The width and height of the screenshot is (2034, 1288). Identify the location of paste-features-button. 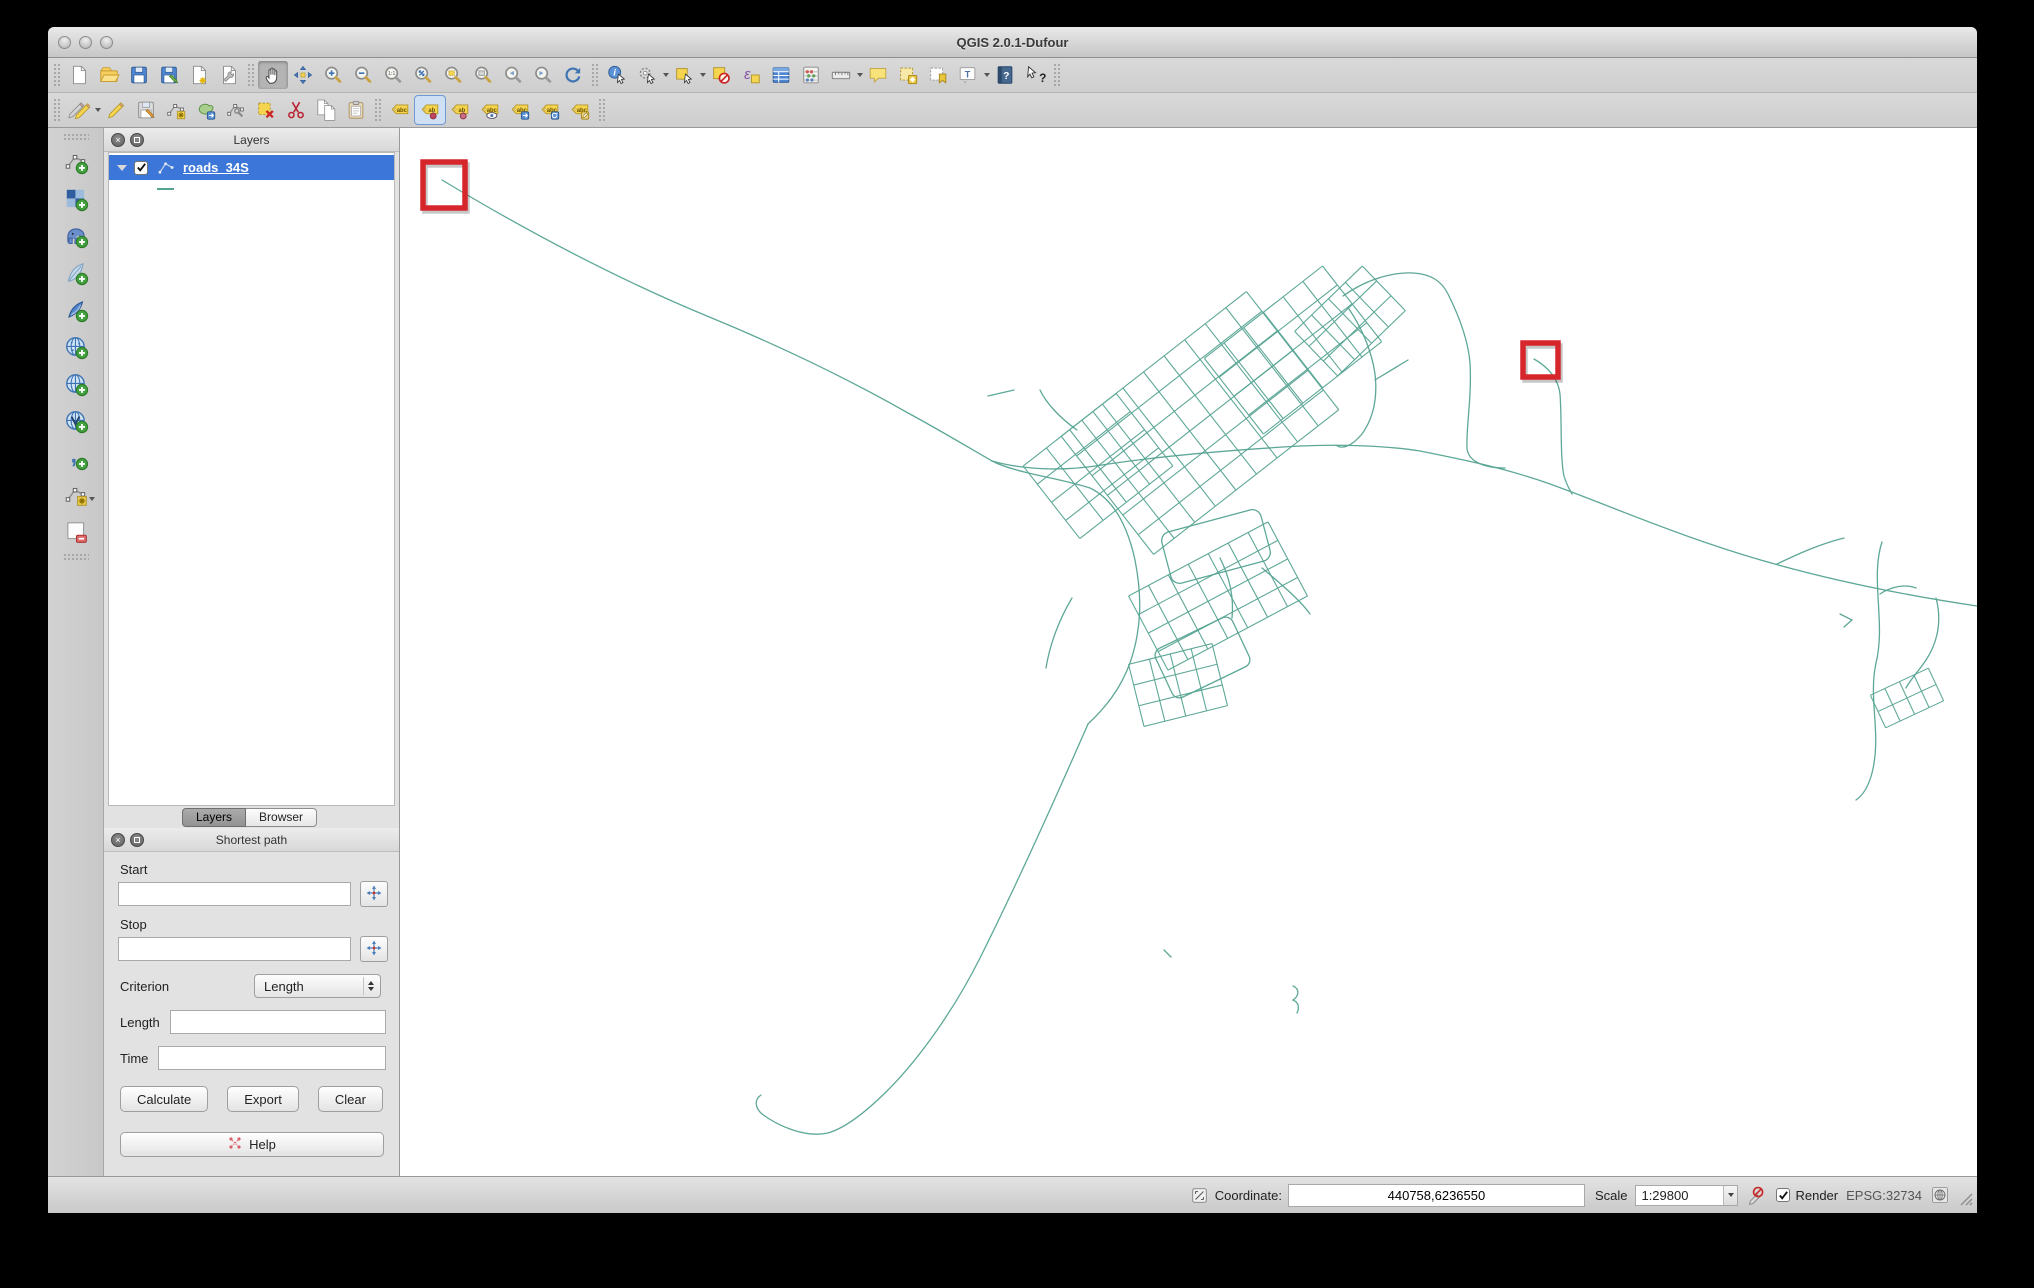
(356, 110).